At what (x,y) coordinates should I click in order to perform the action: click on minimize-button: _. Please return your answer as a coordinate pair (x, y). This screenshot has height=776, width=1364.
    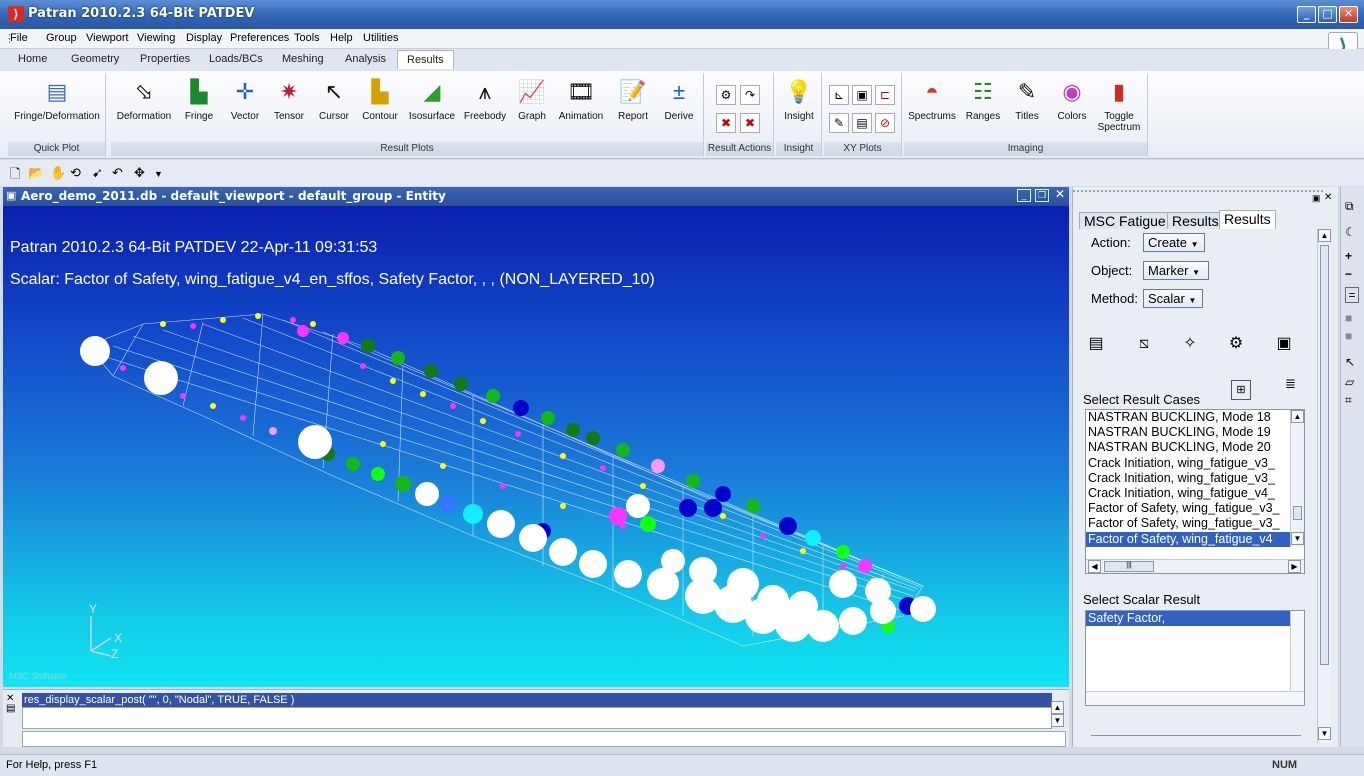
    Looking at the image, I should click on (1306, 14).